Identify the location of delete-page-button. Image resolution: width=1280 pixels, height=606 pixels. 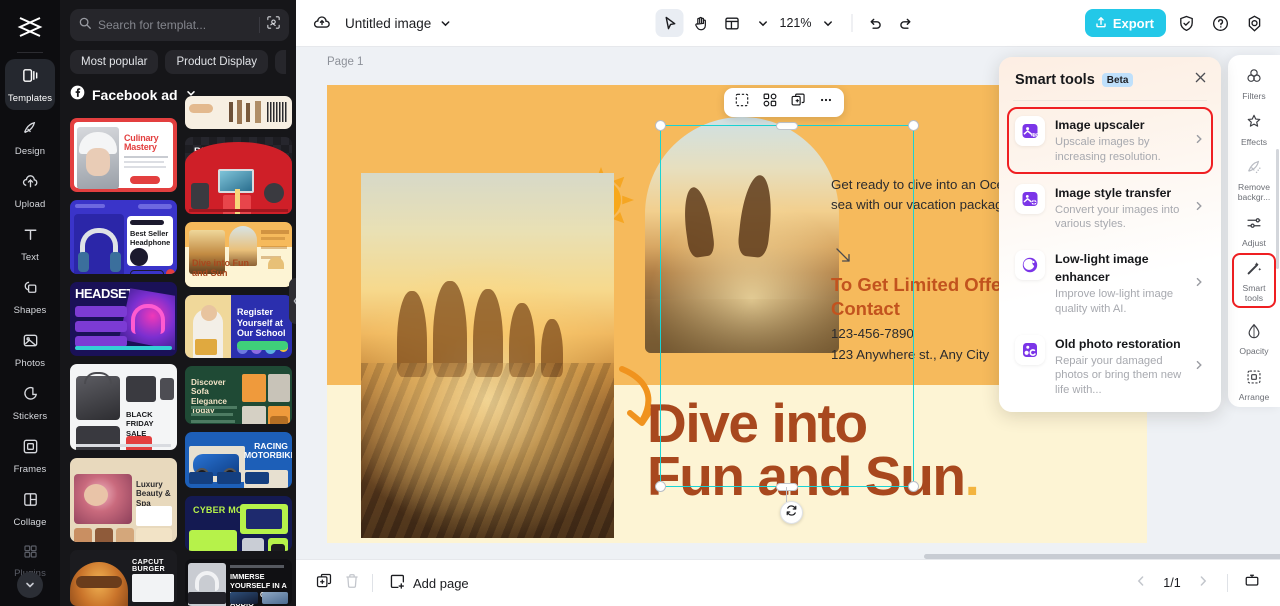
(352, 583).